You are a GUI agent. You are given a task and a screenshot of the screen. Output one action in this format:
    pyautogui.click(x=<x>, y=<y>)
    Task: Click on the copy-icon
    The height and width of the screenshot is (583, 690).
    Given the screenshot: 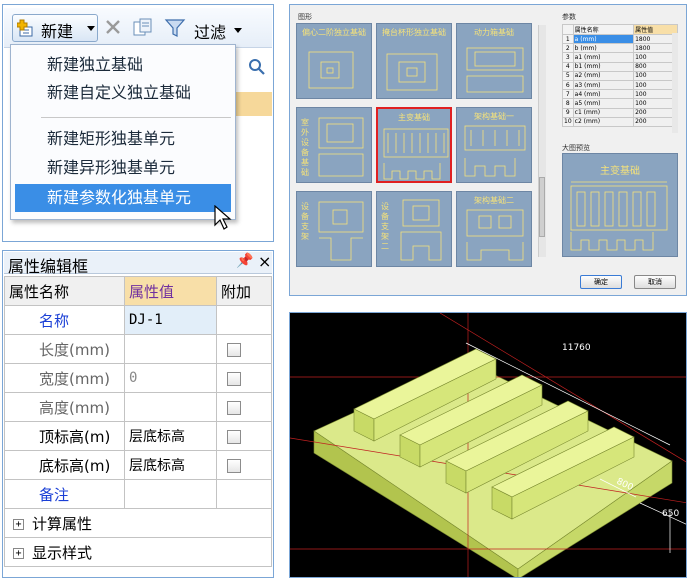 What is the action you would take?
    pyautogui.click(x=143, y=28)
    